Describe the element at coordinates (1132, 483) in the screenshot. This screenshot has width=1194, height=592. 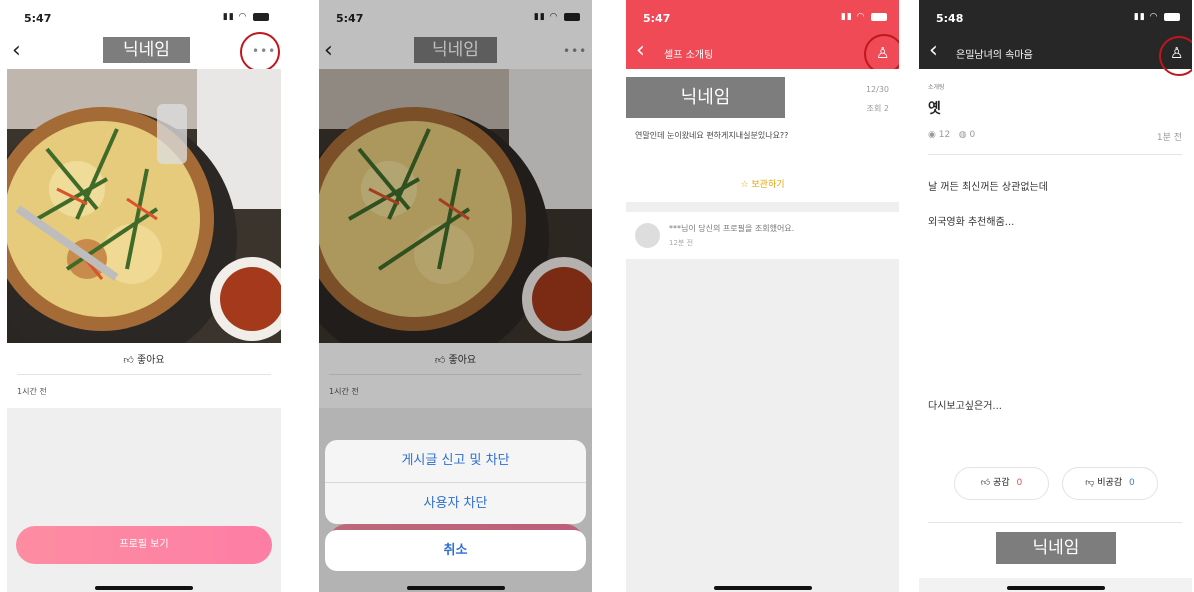
I see `disagree-count: 0` at that location.